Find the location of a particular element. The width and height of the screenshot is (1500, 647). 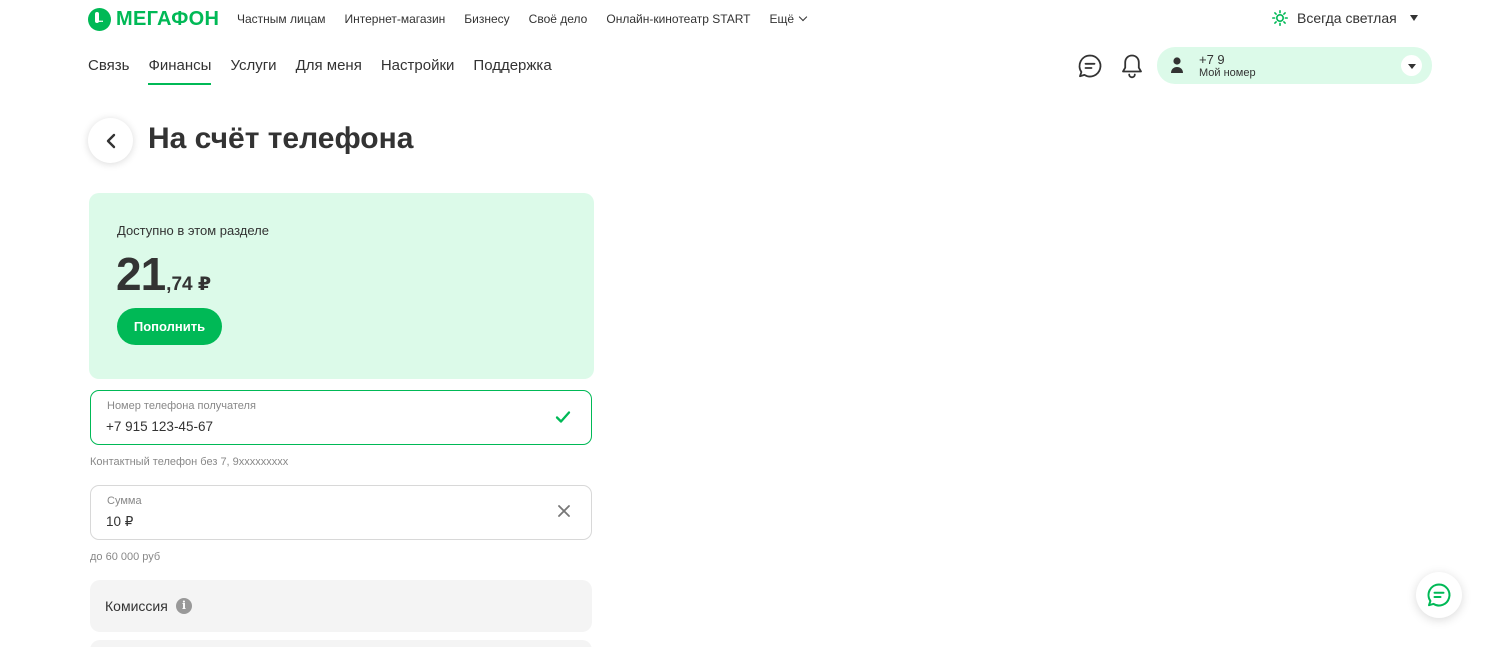

theme-switcher: Всегда светлая is located at coordinates (1345, 18).